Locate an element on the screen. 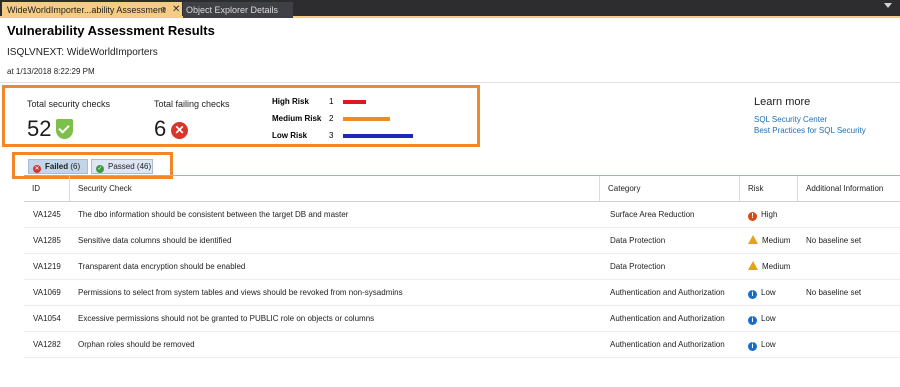  risk-label: Medium Risk is located at coordinates (297, 118).